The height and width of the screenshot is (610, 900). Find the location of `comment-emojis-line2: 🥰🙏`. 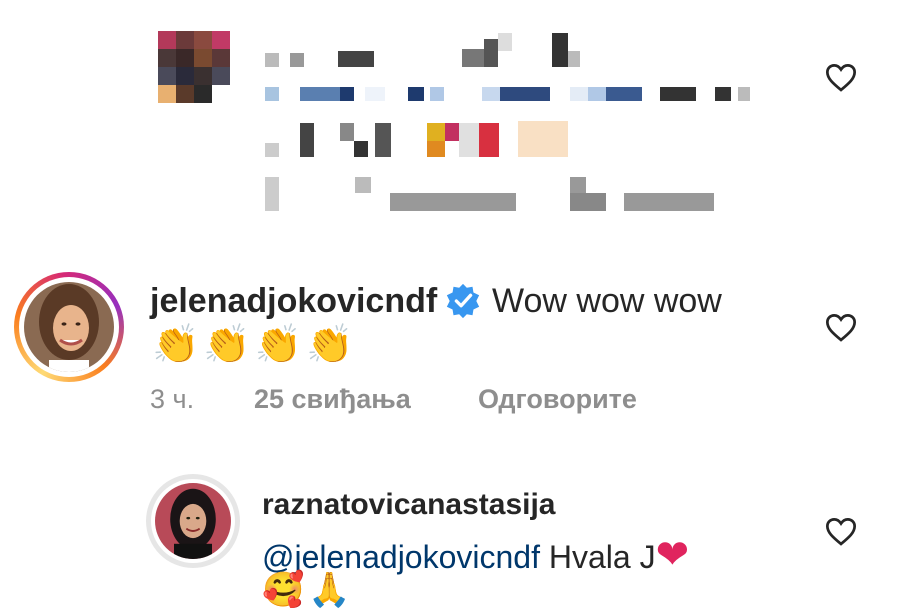

comment-emojis-line2: 🥰🙏 is located at coordinates (308, 590).